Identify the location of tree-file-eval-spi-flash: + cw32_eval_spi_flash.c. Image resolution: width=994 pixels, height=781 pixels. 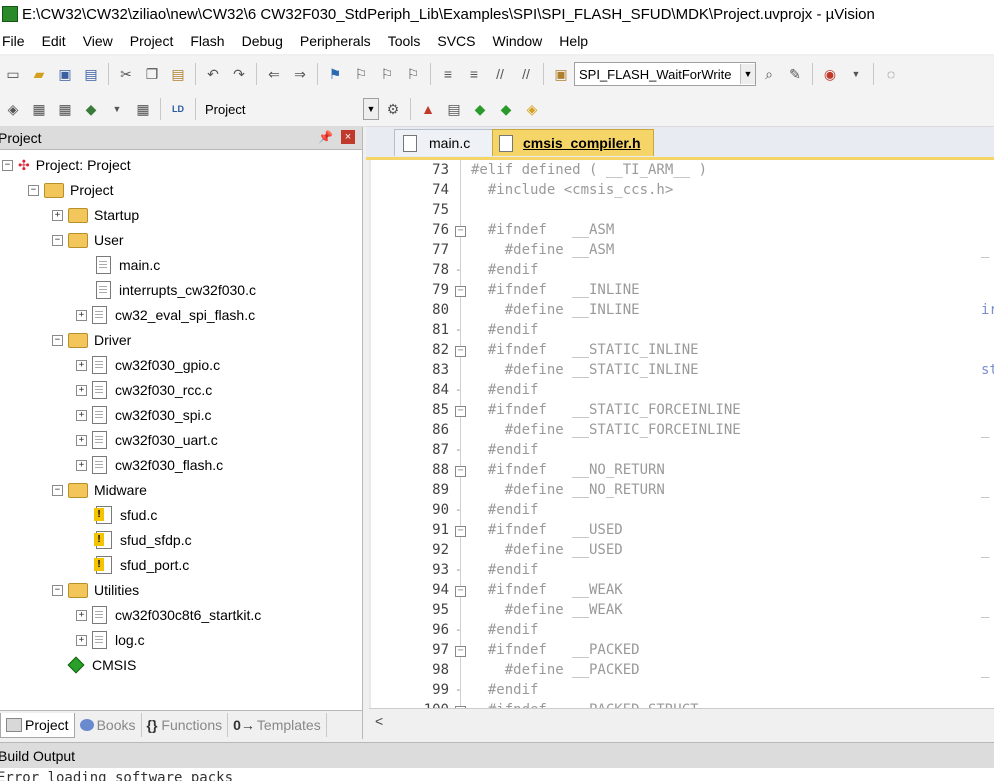
(165, 315).